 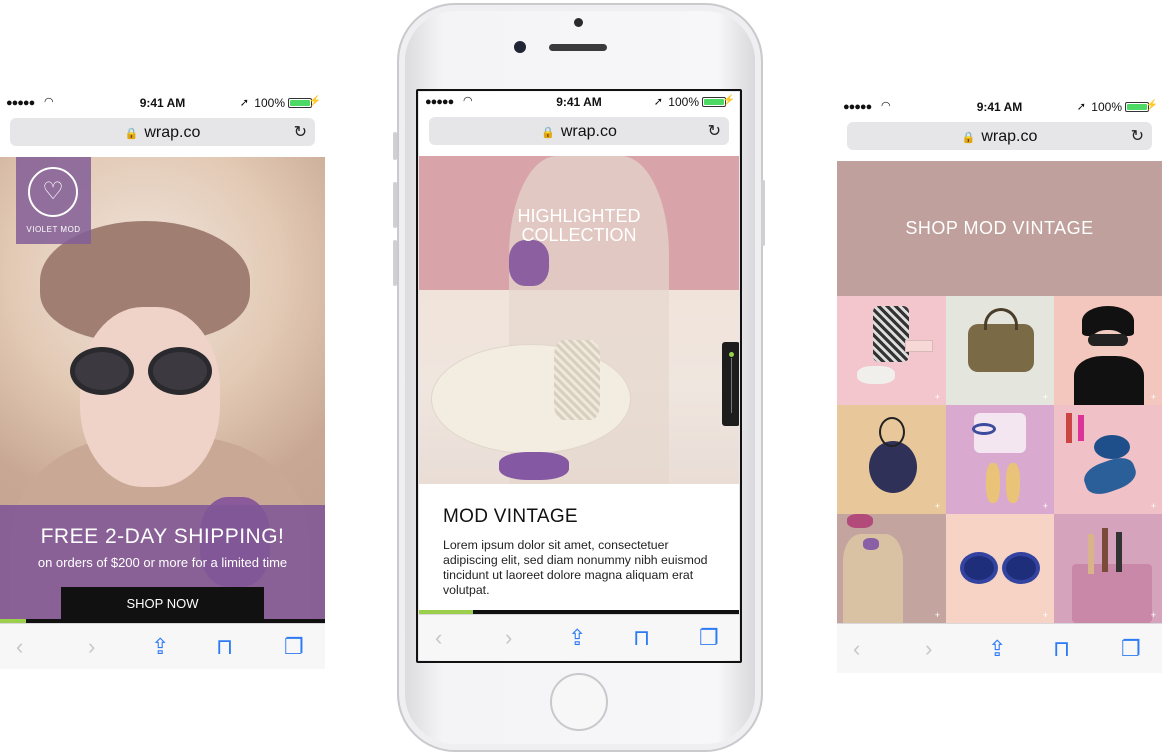 I want to click on home-button, so click(x=579, y=702).